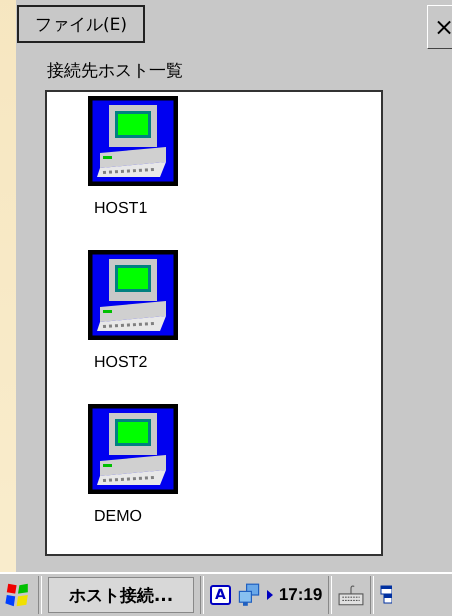 The image size is (452, 616). I want to click on host-list-label: 接続先ホスト一覧, so click(115, 70).